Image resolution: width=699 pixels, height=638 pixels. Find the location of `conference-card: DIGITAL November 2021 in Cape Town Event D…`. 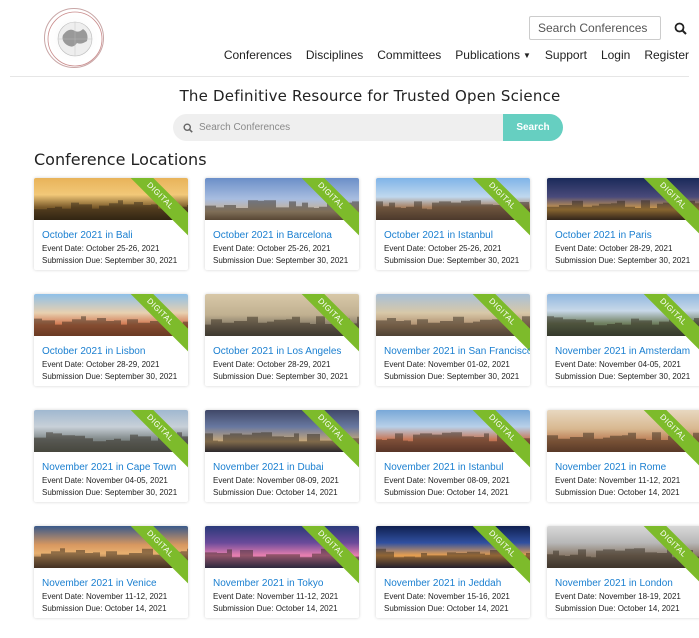

conference-card: DIGITAL November 2021 in Cape Town Event D… is located at coordinates (111, 456).